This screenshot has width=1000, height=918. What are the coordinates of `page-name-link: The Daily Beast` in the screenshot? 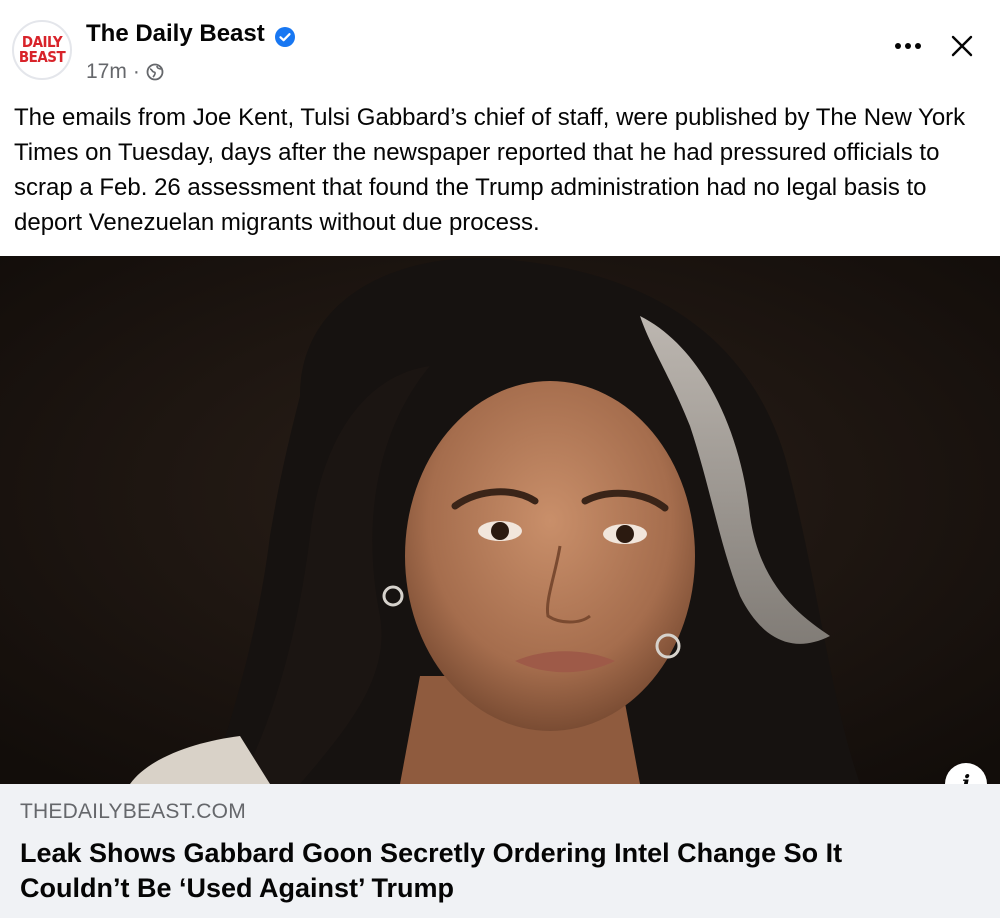 It's located at (175, 34).